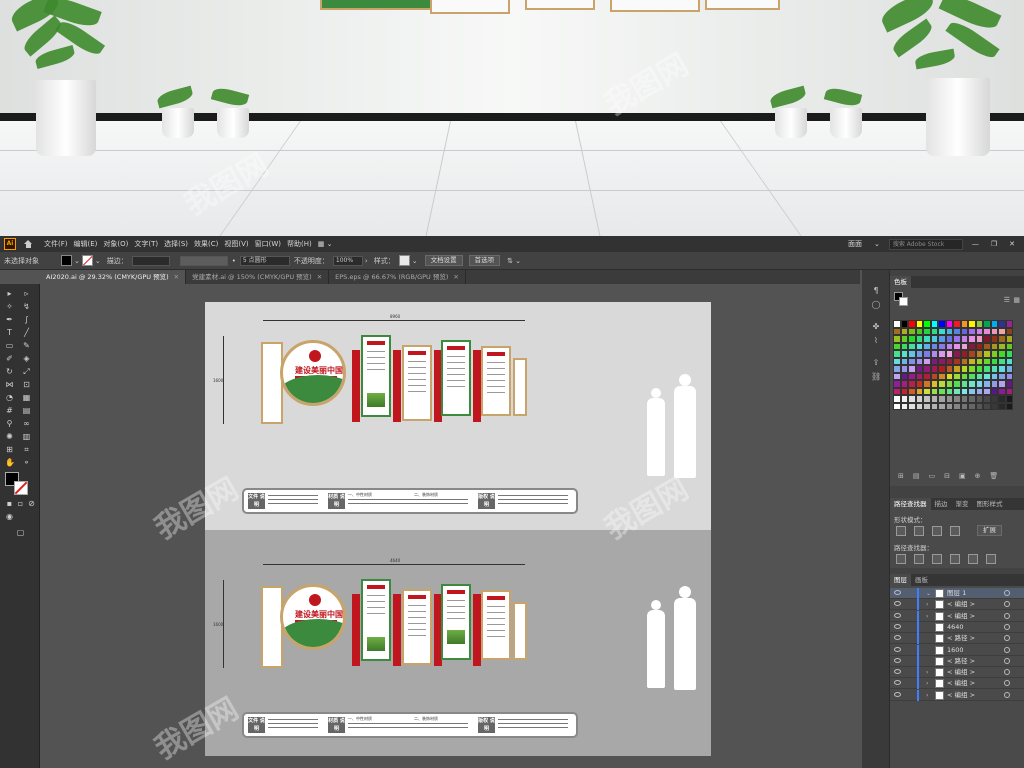  Describe the element at coordinates (876, 291) in the screenshot. I see `paragraph-icon: ¶` at that location.